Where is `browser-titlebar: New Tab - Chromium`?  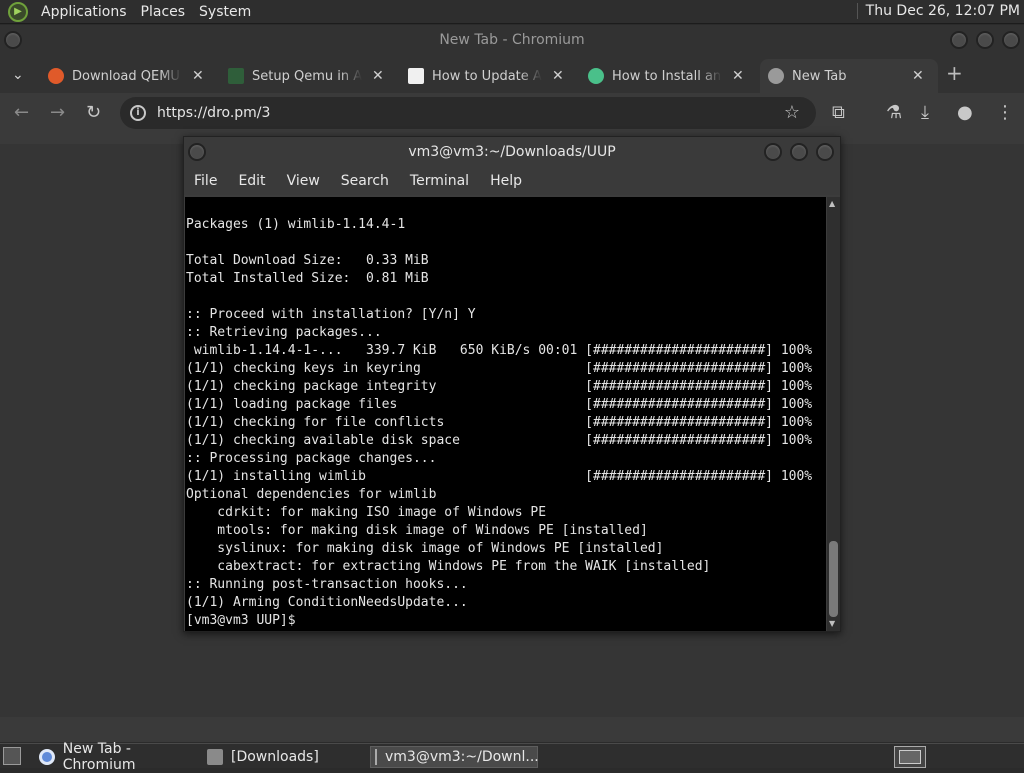 browser-titlebar: New Tab - Chromium is located at coordinates (512, 40).